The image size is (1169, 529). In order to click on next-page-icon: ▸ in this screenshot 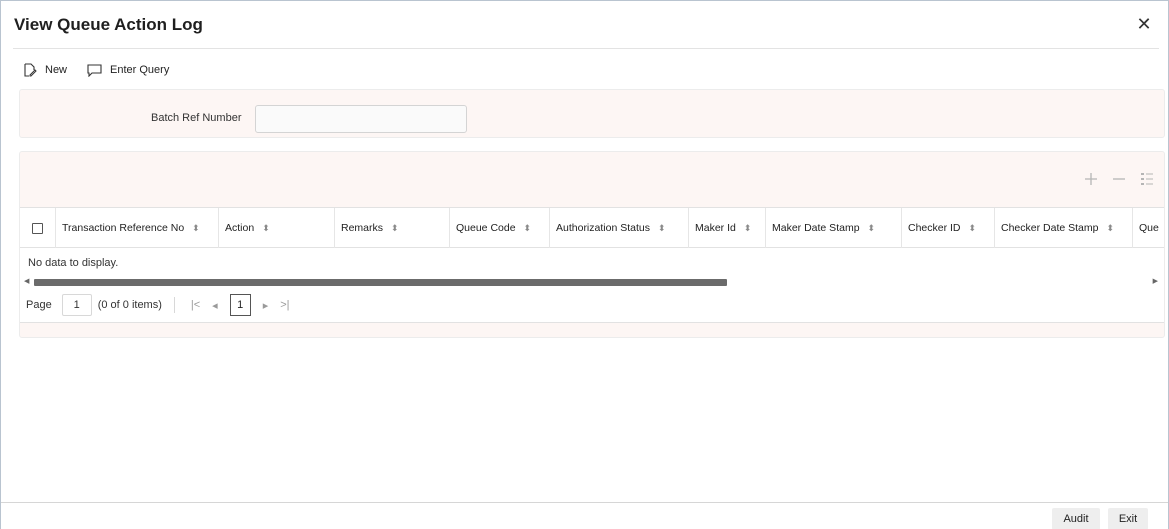, I will do `click(266, 305)`.